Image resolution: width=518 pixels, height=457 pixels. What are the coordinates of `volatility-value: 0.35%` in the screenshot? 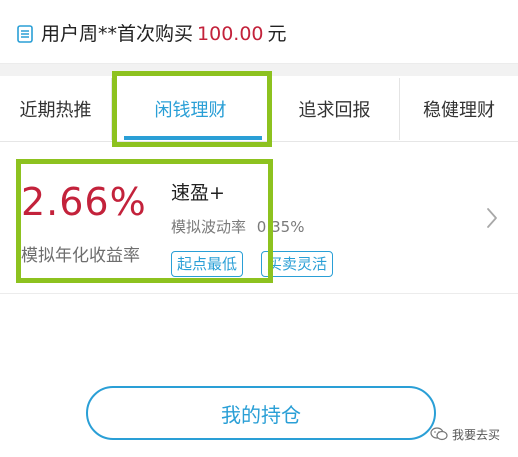 It's located at (280, 227).